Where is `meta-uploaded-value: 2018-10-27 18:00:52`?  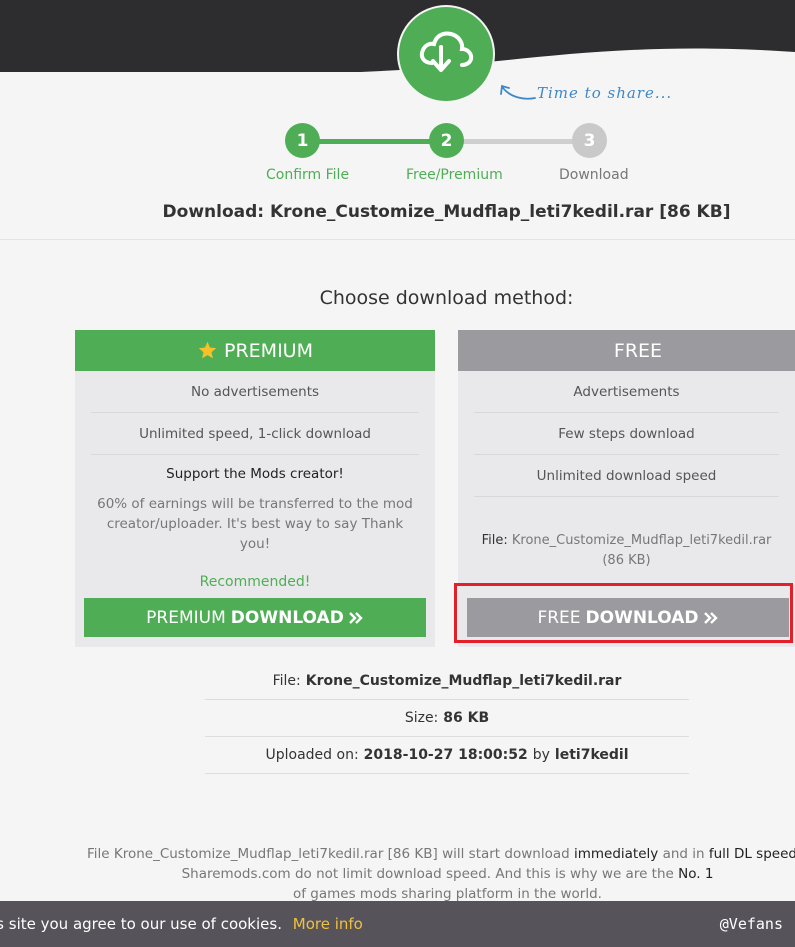 meta-uploaded-value: 2018-10-27 18:00:52 is located at coordinates (445, 755).